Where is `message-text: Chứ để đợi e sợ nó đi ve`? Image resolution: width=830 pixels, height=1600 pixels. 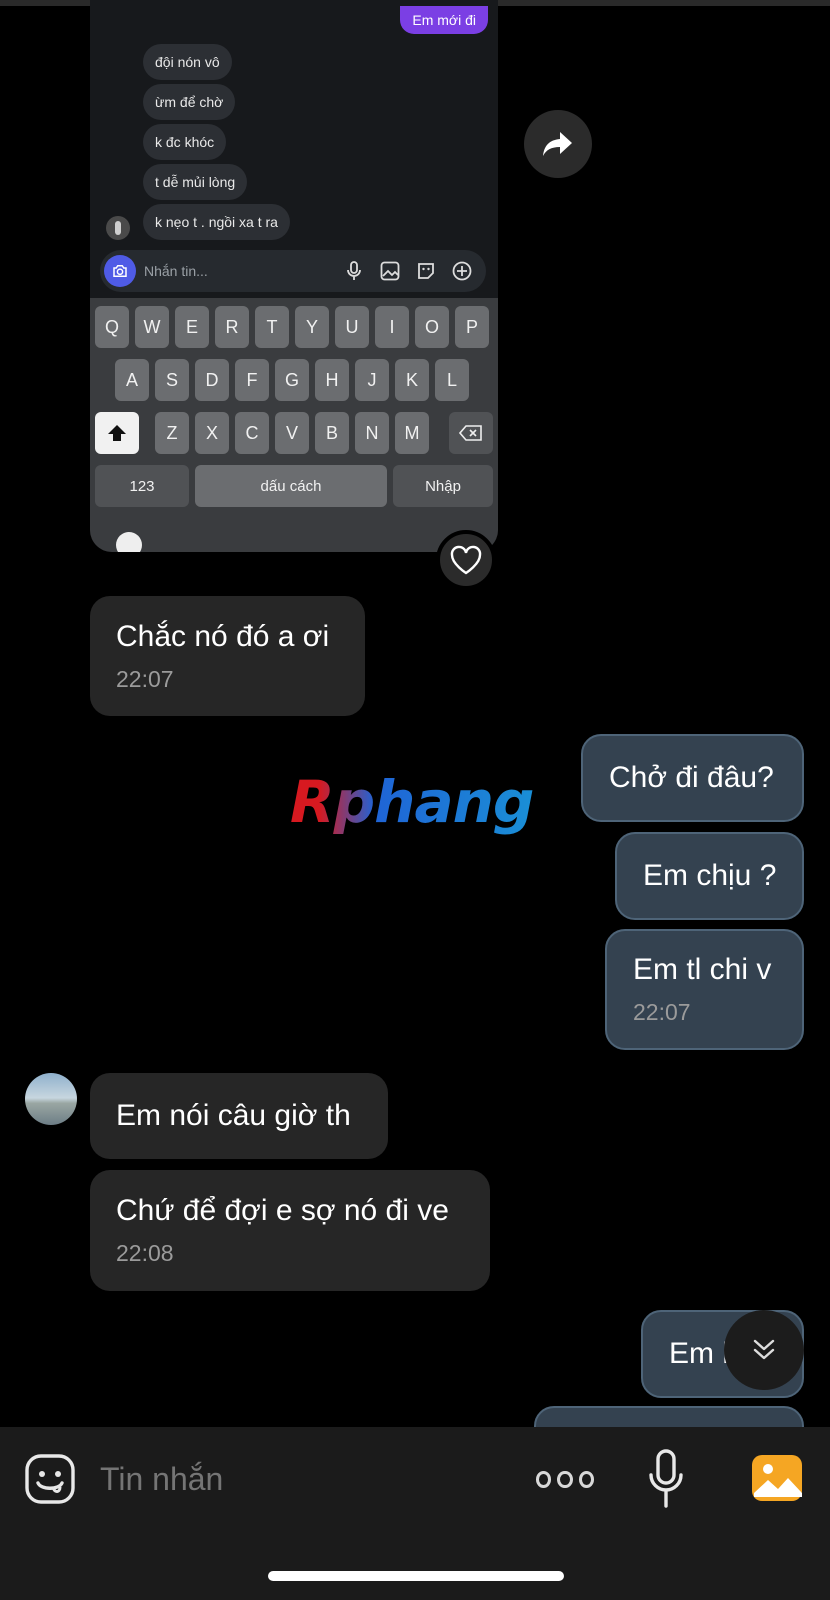 message-text: Chứ để đợi e sợ nó đi ve is located at coordinates (282, 1210).